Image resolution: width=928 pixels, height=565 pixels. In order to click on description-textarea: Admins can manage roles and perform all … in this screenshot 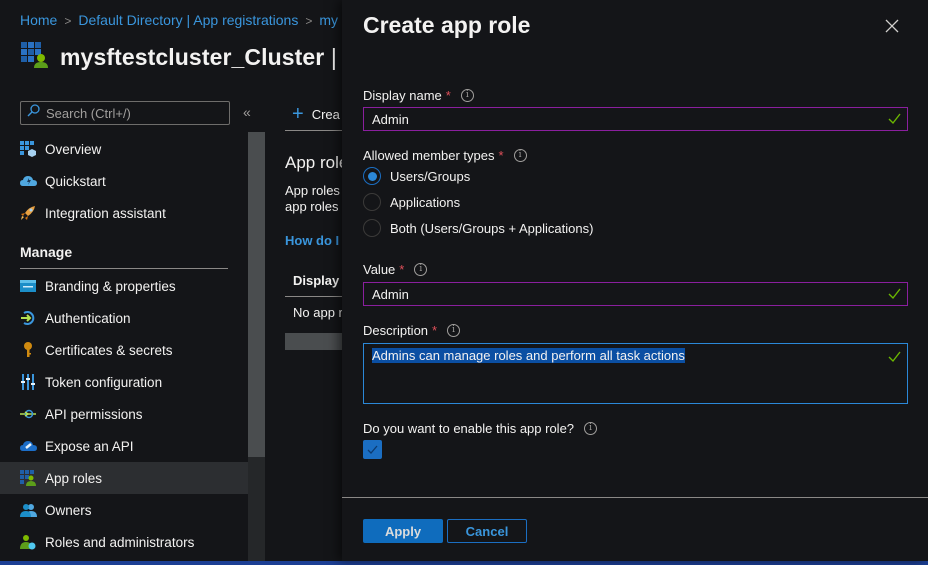, I will do `click(635, 373)`.